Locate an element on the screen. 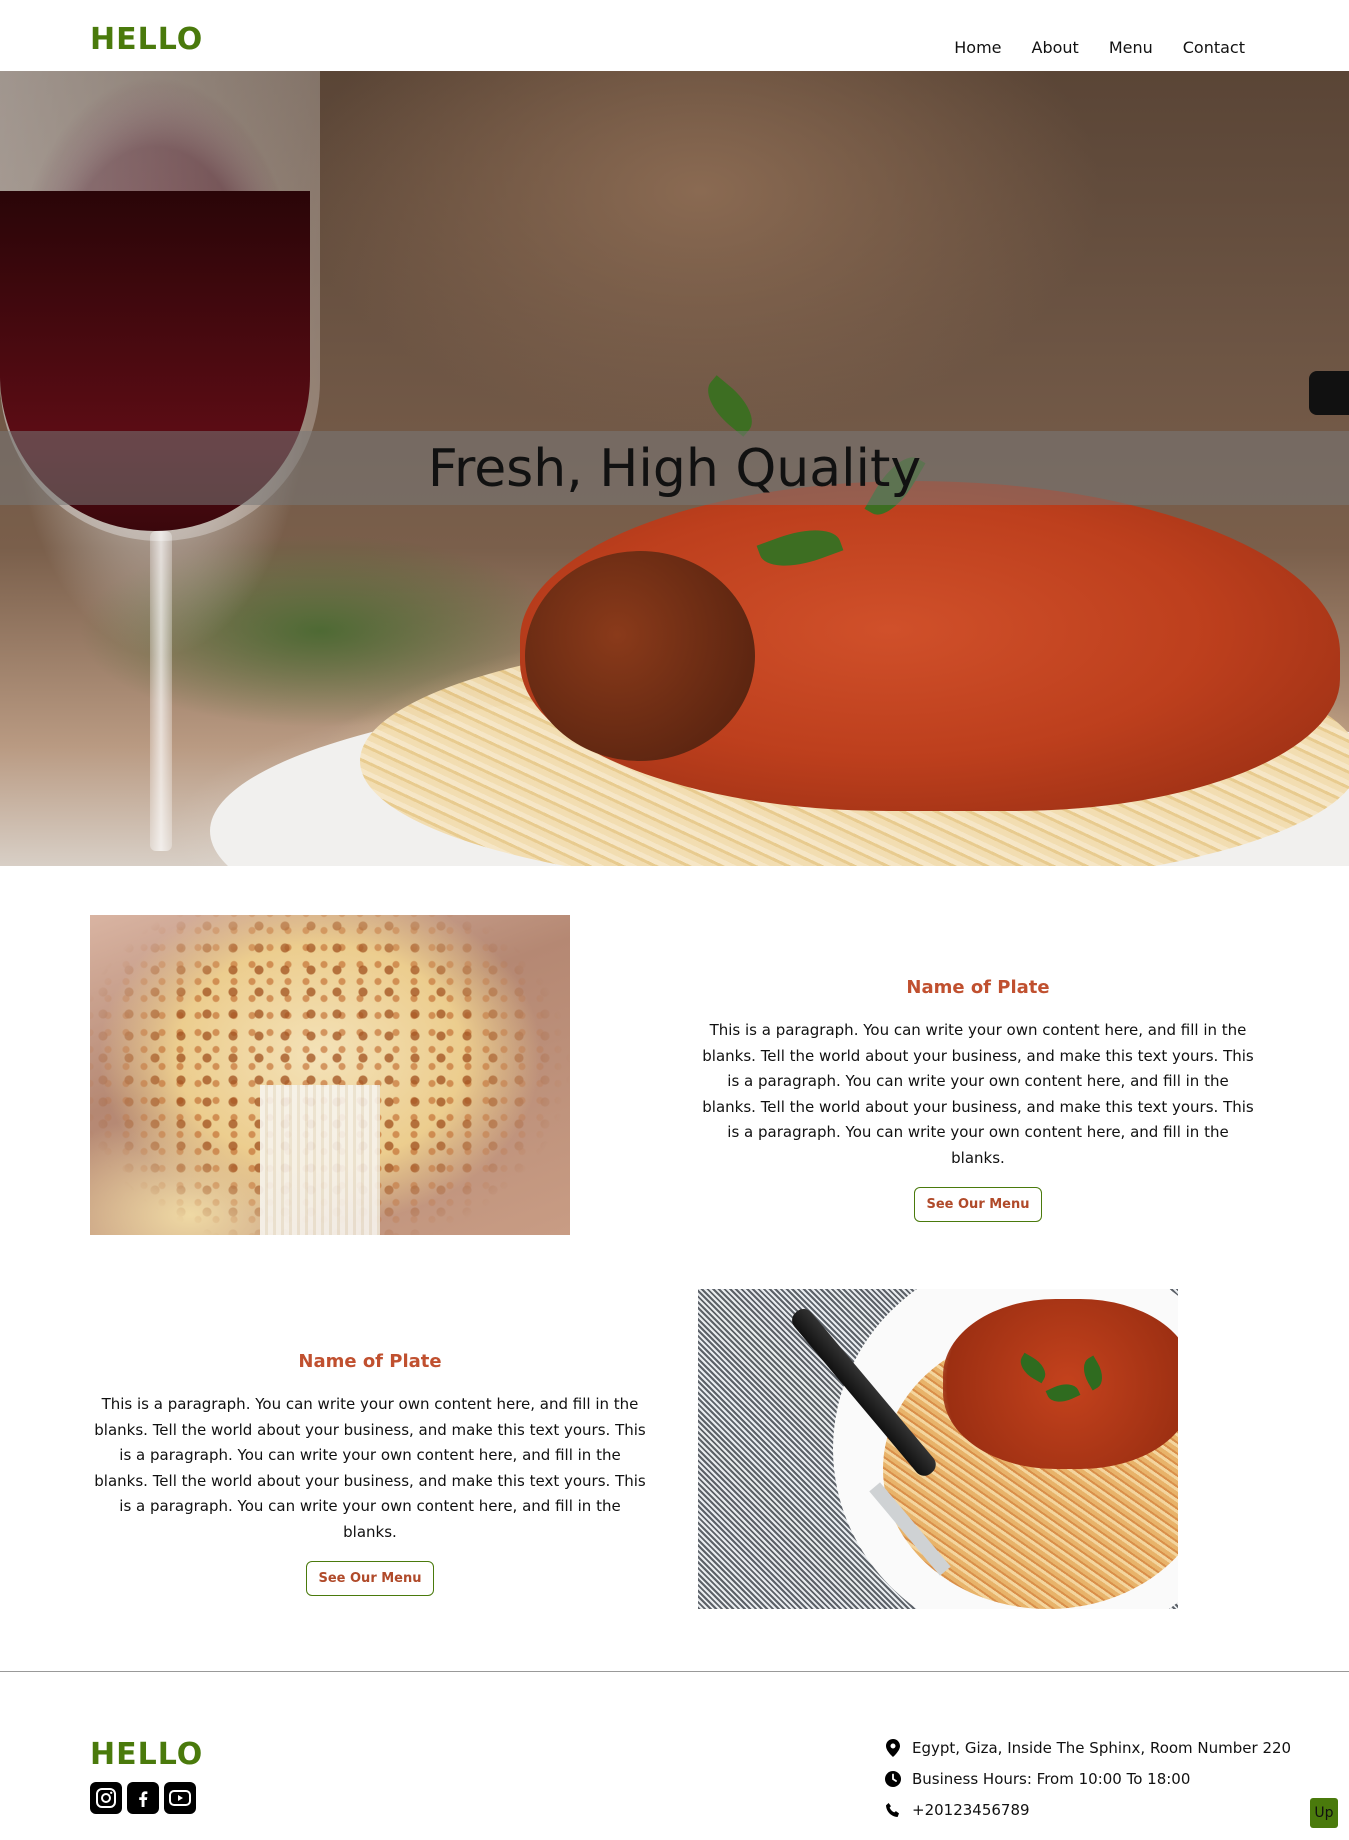 This screenshot has width=1349, height=1840. youtube-icon is located at coordinates (180, 1798).